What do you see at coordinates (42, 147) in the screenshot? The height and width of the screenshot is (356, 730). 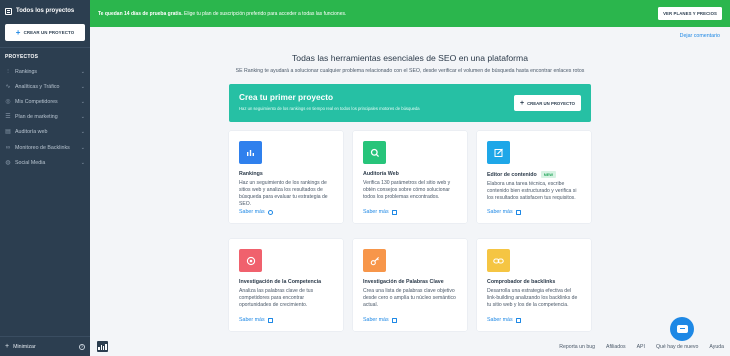 I see `sidebar-item-label: Monitoreo de Backlinks` at bounding box center [42, 147].